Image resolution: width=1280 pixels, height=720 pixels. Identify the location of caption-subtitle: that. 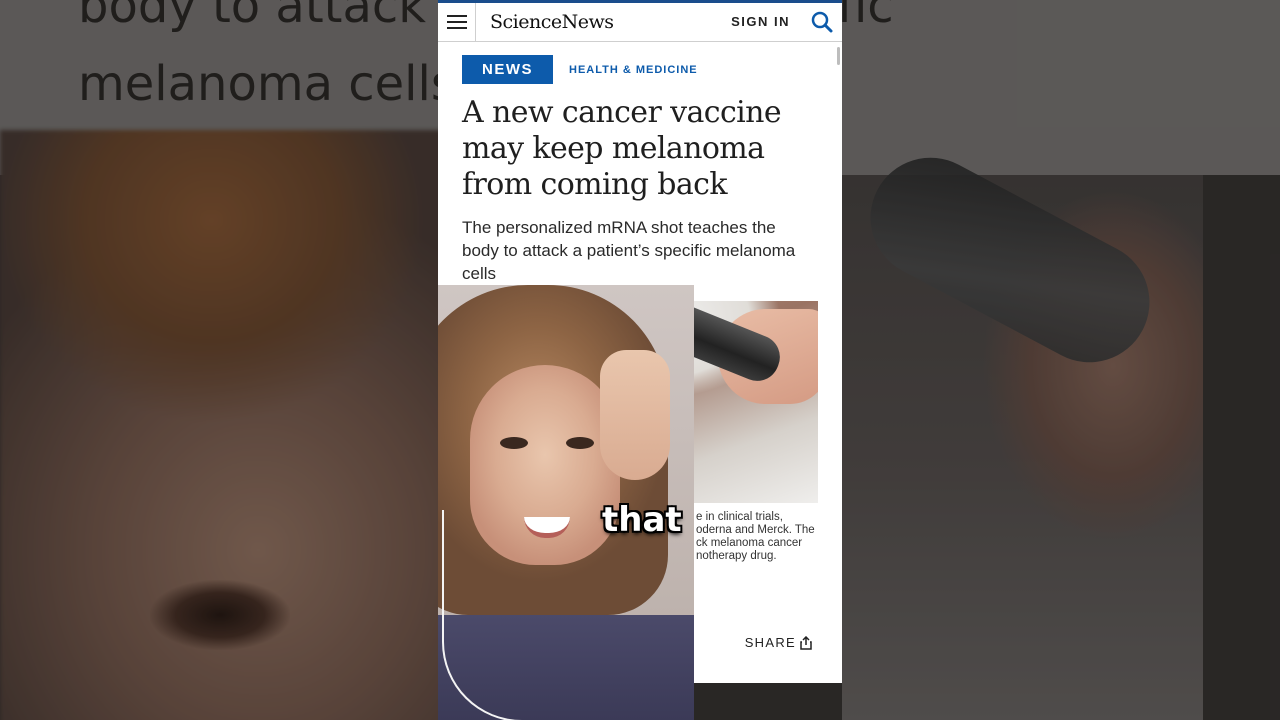
(642, 520).